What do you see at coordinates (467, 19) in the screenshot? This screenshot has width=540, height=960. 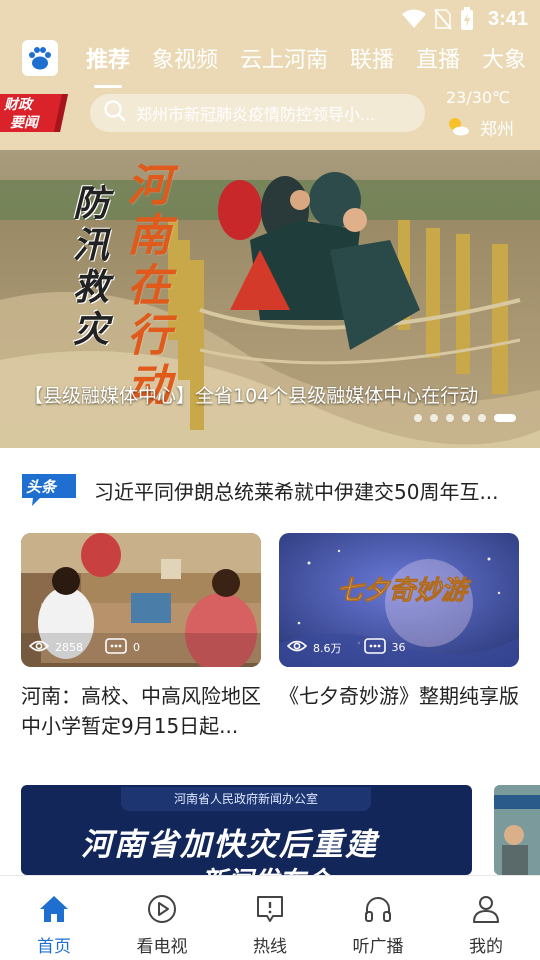 I see `battery-charging-icon` at bounding box center [467, 19].